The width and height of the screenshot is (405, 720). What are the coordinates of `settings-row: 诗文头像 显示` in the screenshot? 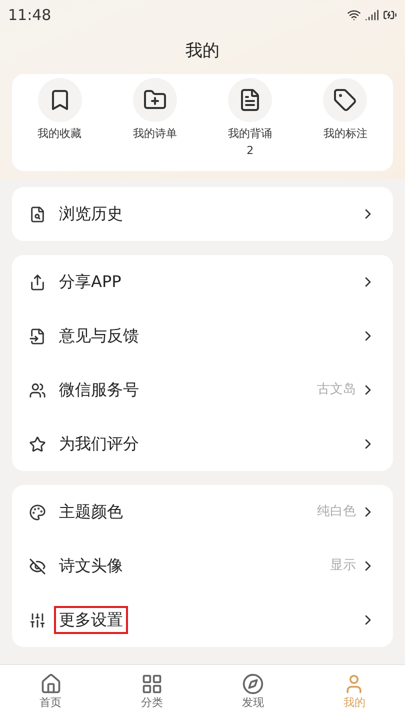 It's located at (202, 566).